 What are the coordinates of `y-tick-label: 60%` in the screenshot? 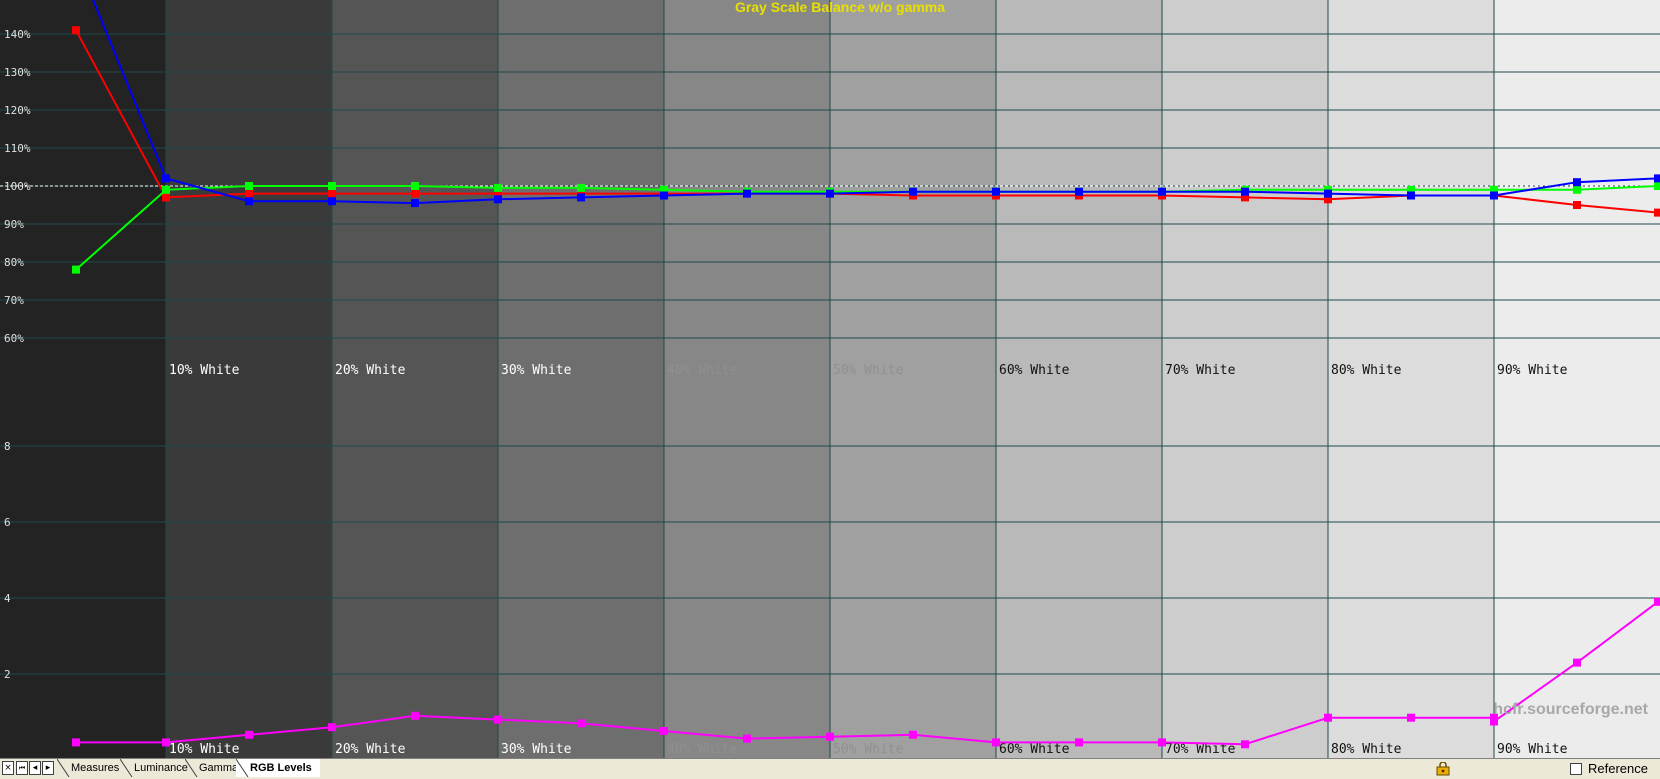 It's located at (14, 338).